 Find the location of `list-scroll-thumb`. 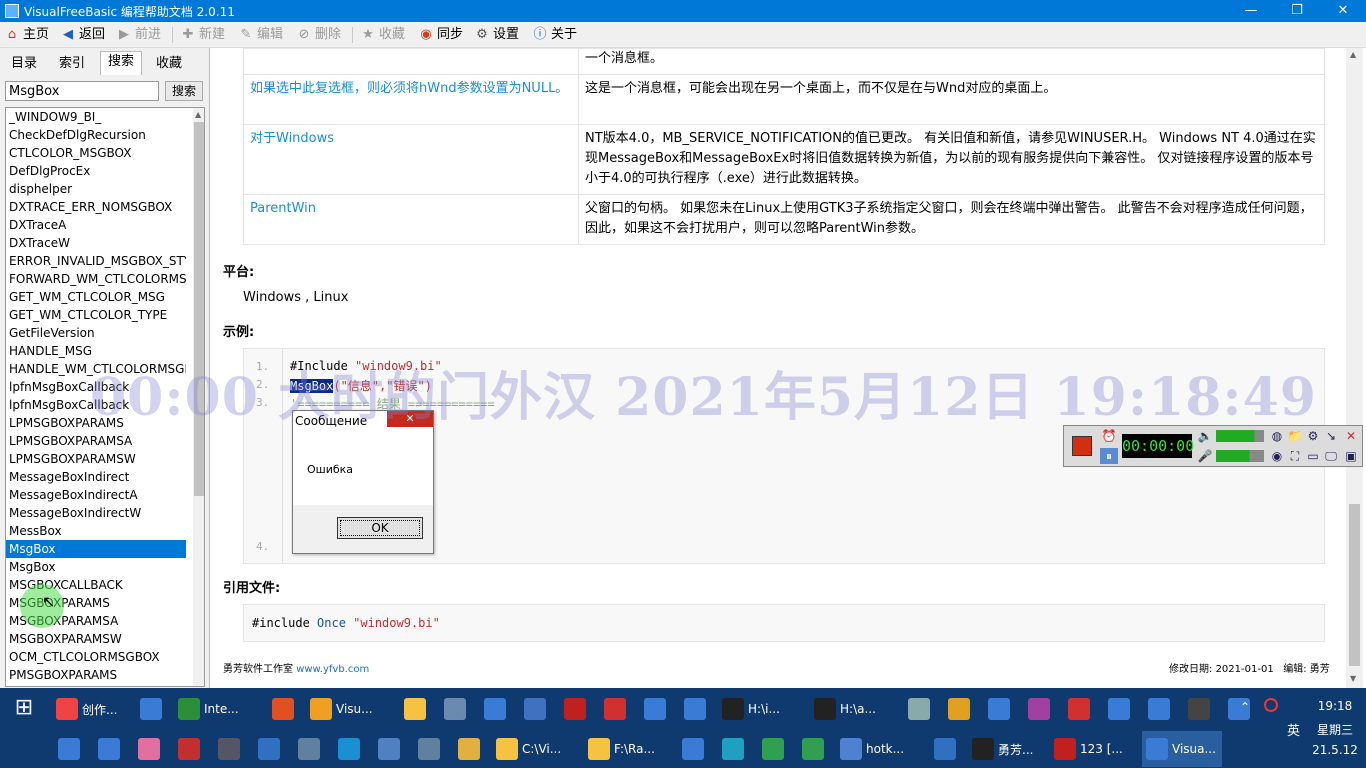

list-scroll-thumb is located at coordinates (199, 309).